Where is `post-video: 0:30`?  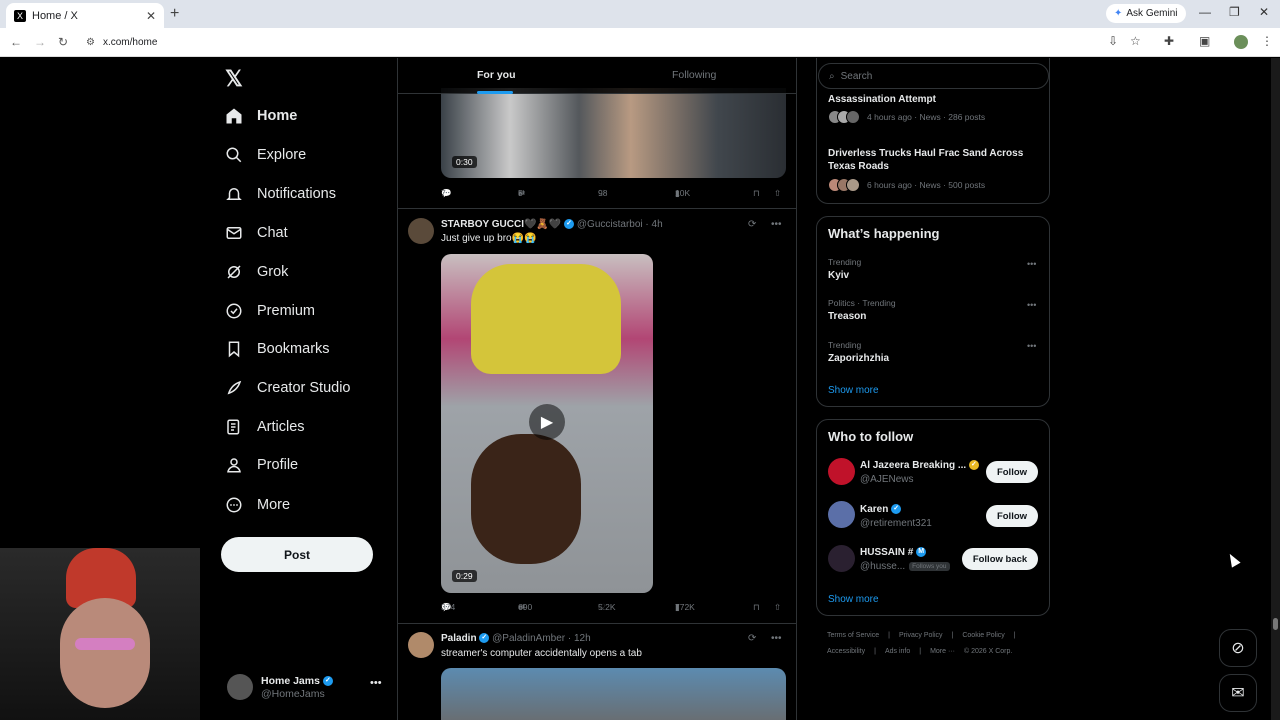
post-video: 0:30 is located at coordinates (613, 133).